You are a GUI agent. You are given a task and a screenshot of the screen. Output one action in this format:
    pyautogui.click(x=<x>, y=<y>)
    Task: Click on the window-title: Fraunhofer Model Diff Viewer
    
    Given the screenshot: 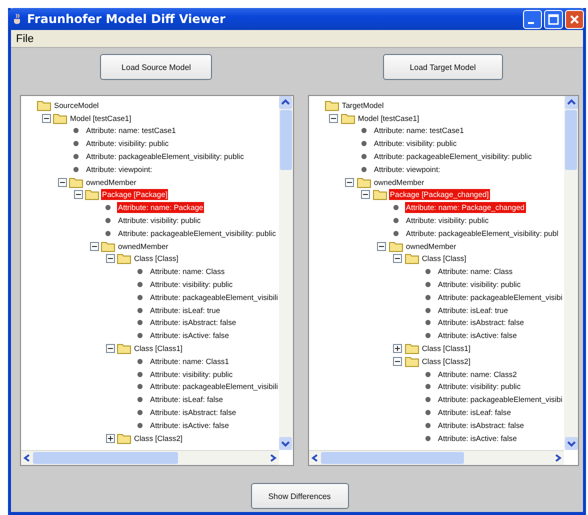 What is the action you would take?
    pyautogui.click(x=126, y=19)
    